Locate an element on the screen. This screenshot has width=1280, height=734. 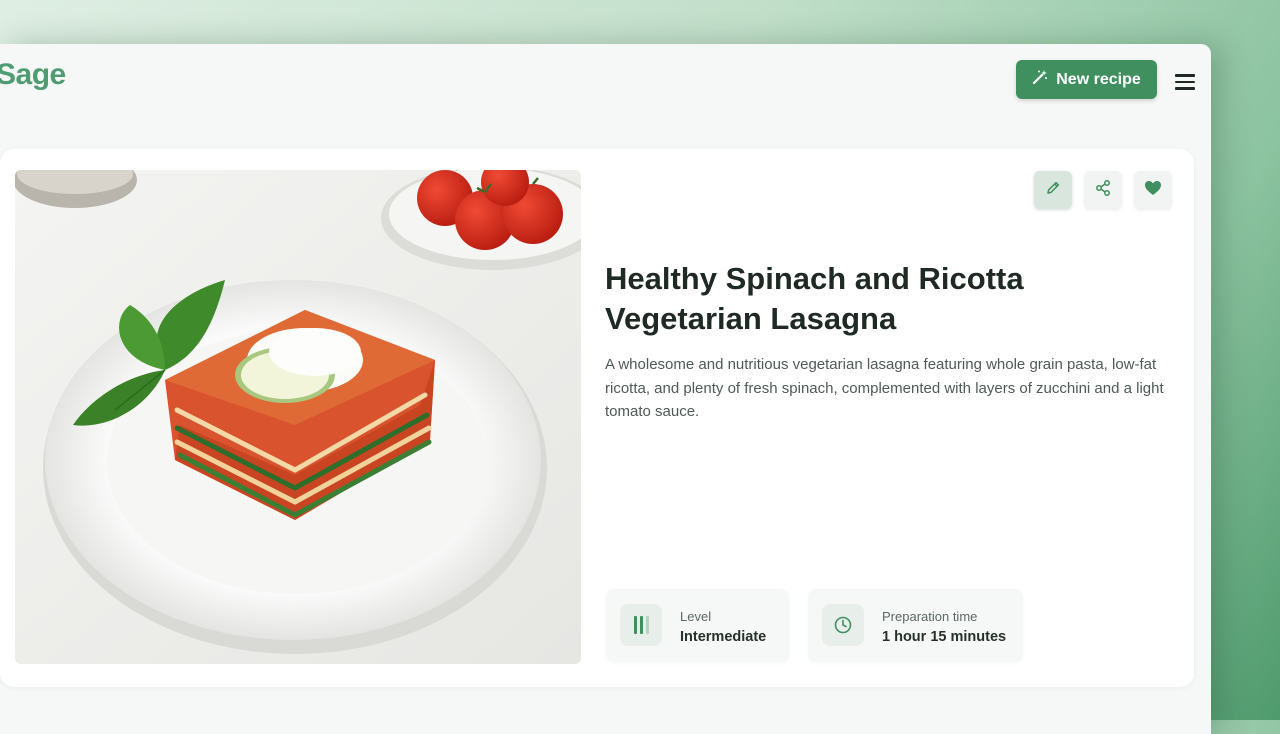
share-button is located at coordinates (1103, 190).